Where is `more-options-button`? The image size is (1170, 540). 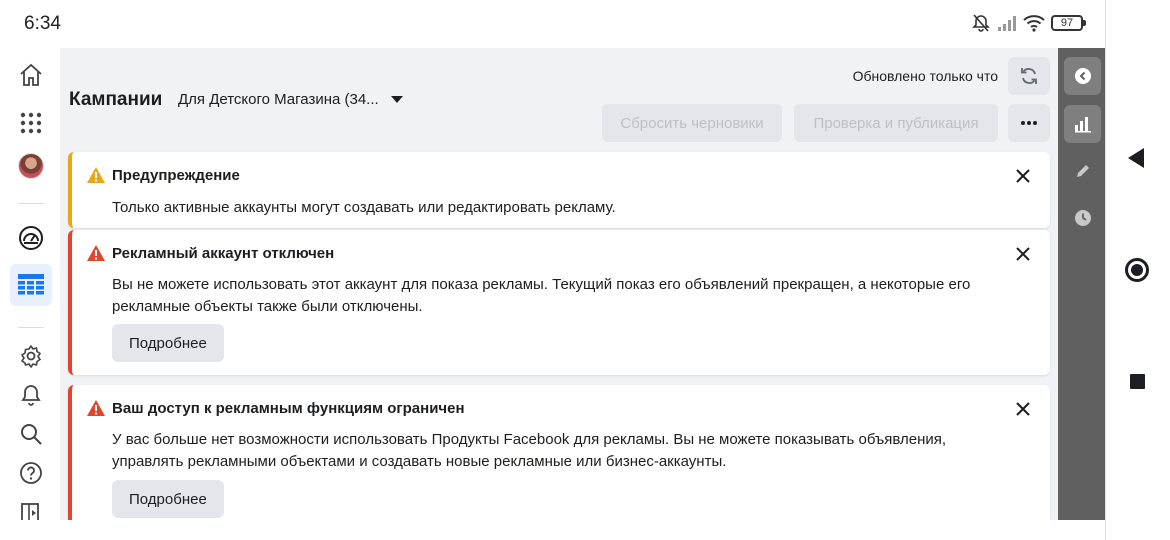
more-options-button is located at coordinates (1029, 123).